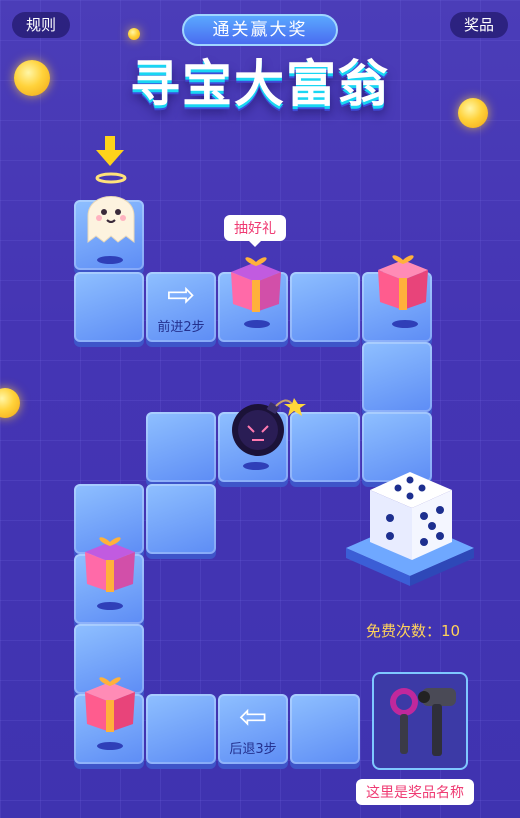 The height and width of the screenshot is (818, 520). What do you see at coordinates (260, 30) in the screenshot?
I see `banner-subtitle: 通关赢大奖` at bounding box center [260, 30].